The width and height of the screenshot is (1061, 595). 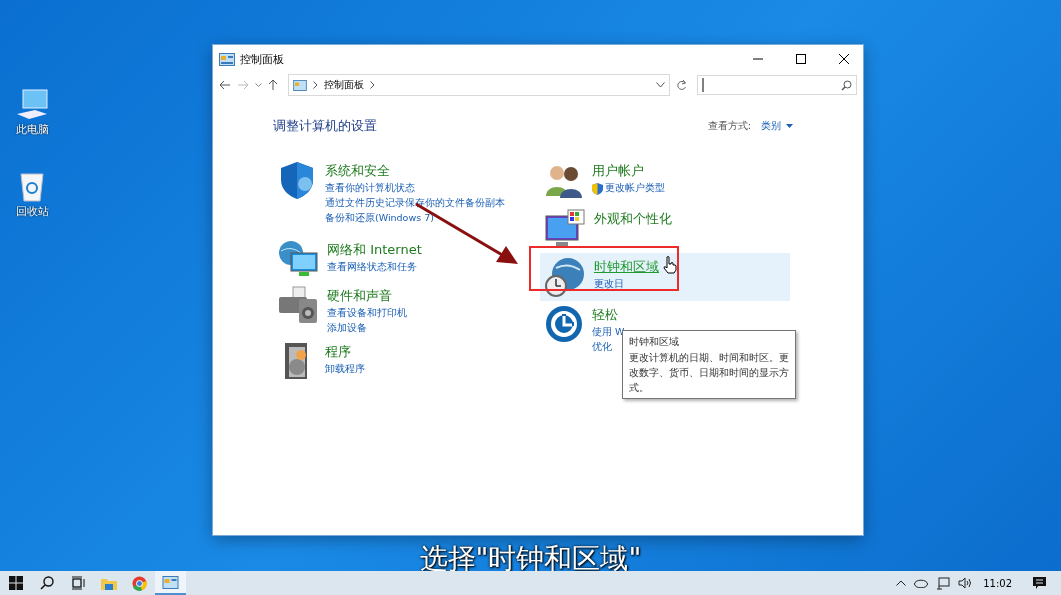 What do you see at coordinates (415, 218) in the screenshot?
I see `task-link: 备份和还原(Windows 7)` at bounding box center [415, 218].